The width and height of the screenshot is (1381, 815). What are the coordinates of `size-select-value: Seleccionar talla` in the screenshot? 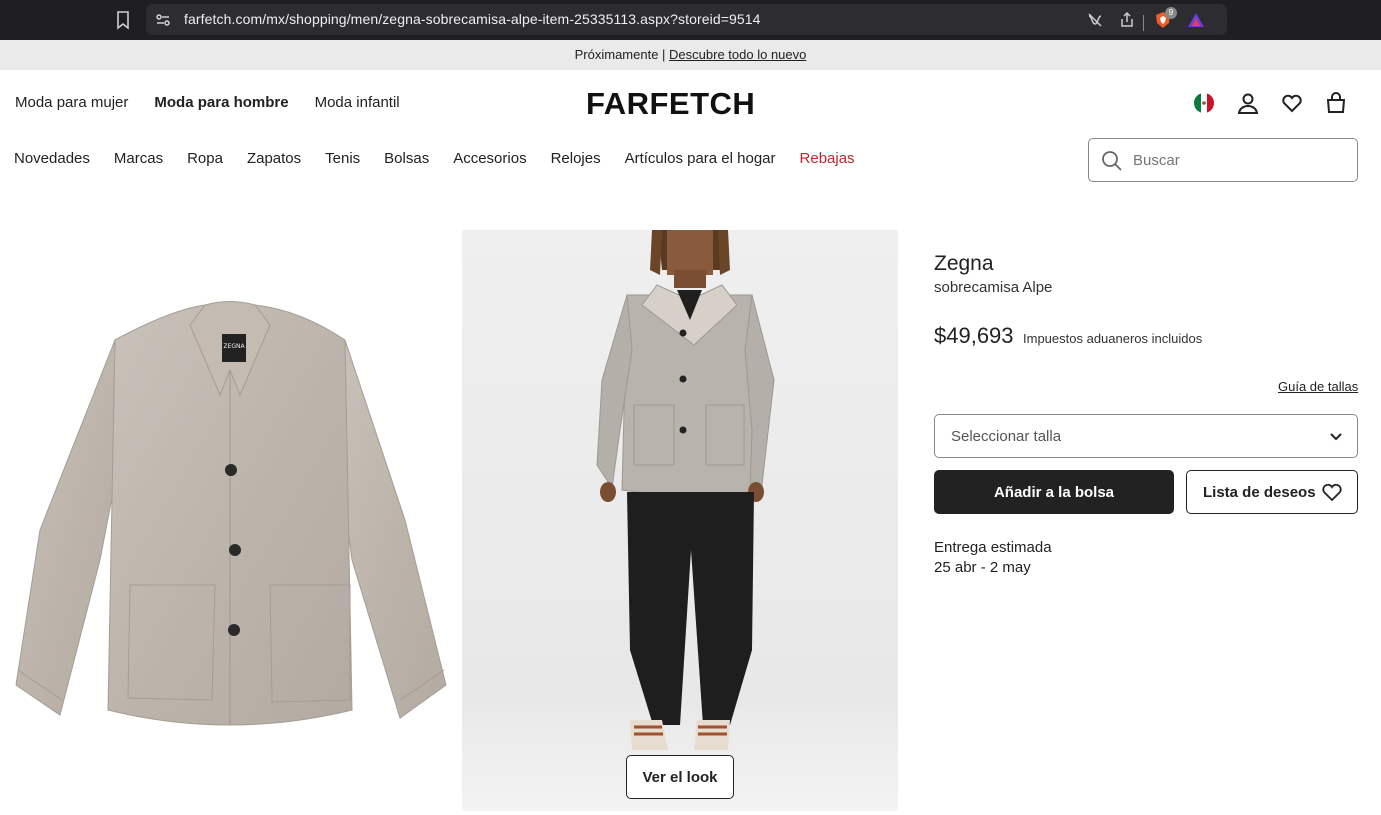 It's located at (1006, 436).